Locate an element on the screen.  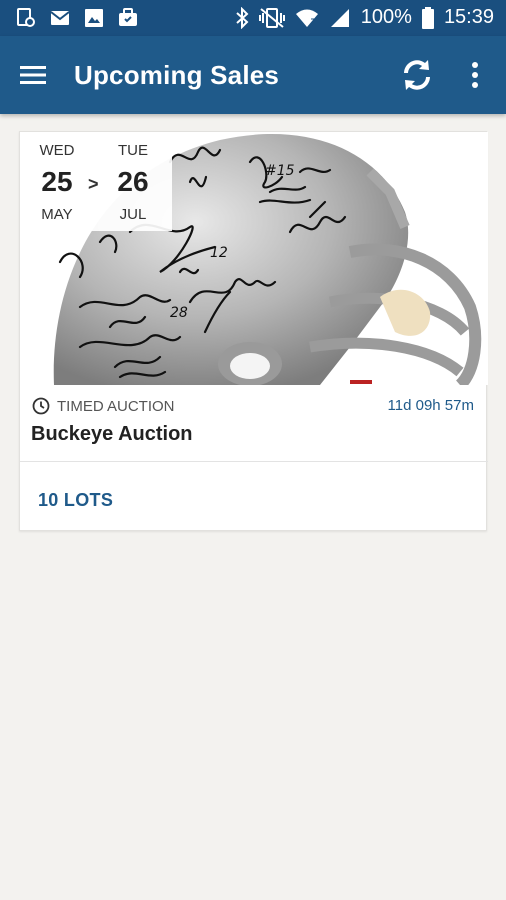
sale-name: Buckeye Auction is located at coordinates (112, 434).